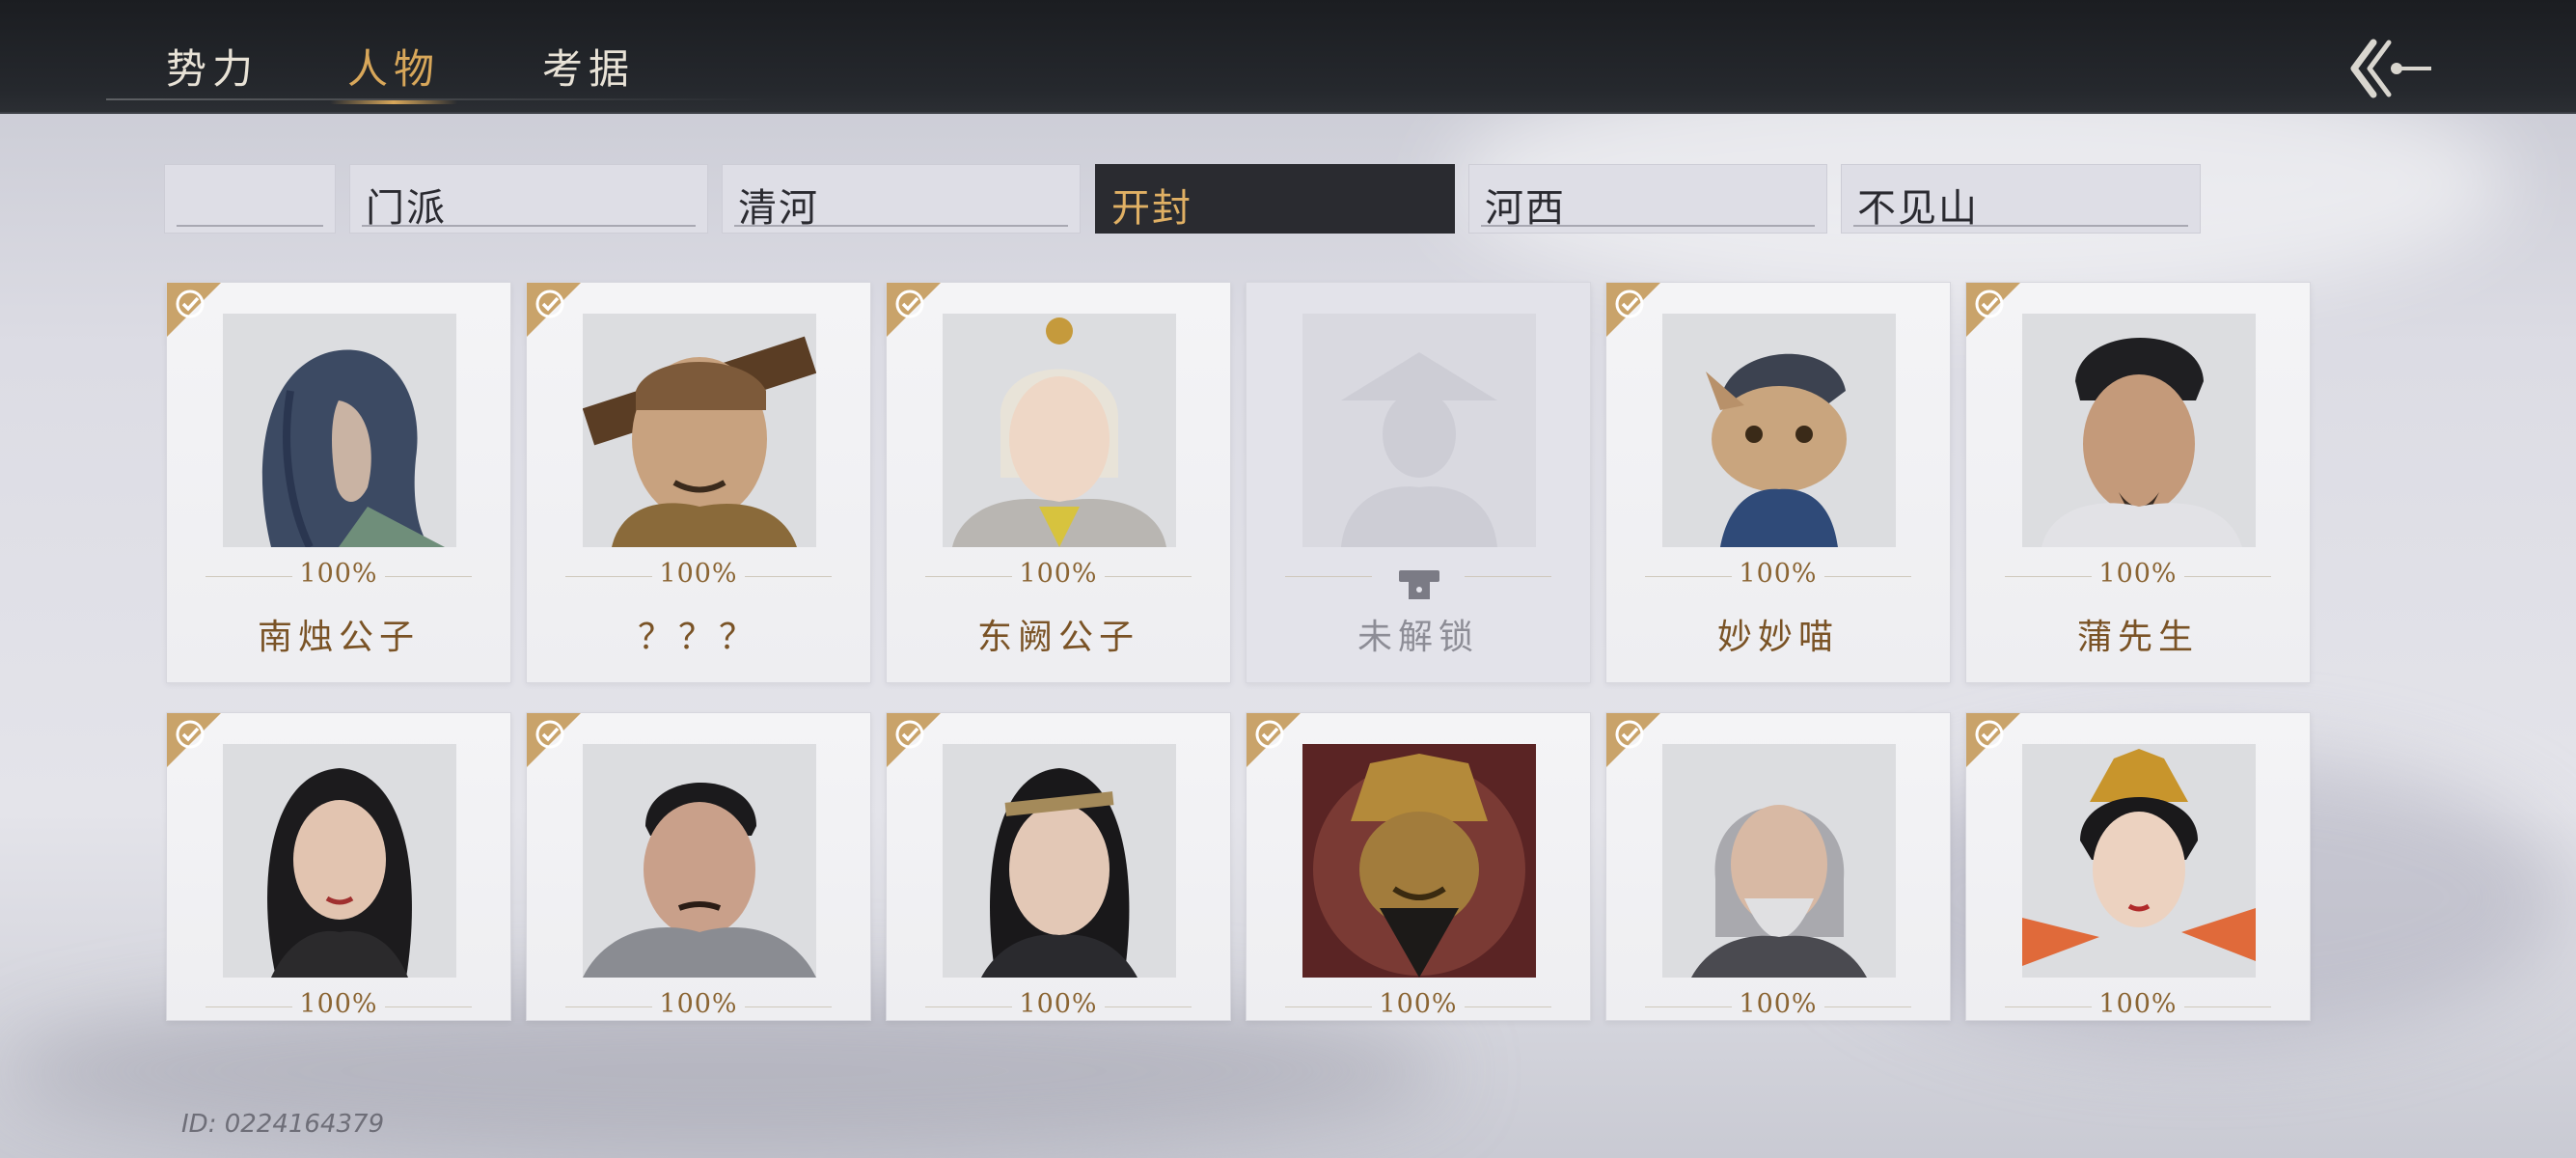 The height and width of the screenshot is (1158, 2576). What do you see at coordinates (1288, 57) in the screenshot?
I see `top-bar: 势力 人物 考据` at bounding box center [1288, 57].